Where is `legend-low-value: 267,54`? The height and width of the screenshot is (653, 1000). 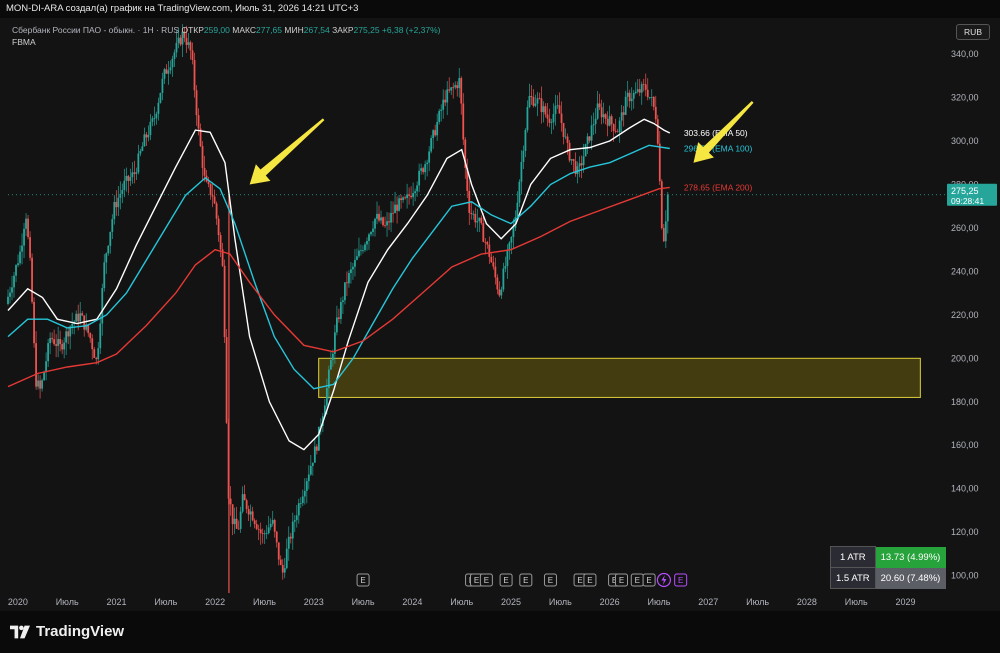 legend-low-value: 267,54 is located at coordinates (316, 30).